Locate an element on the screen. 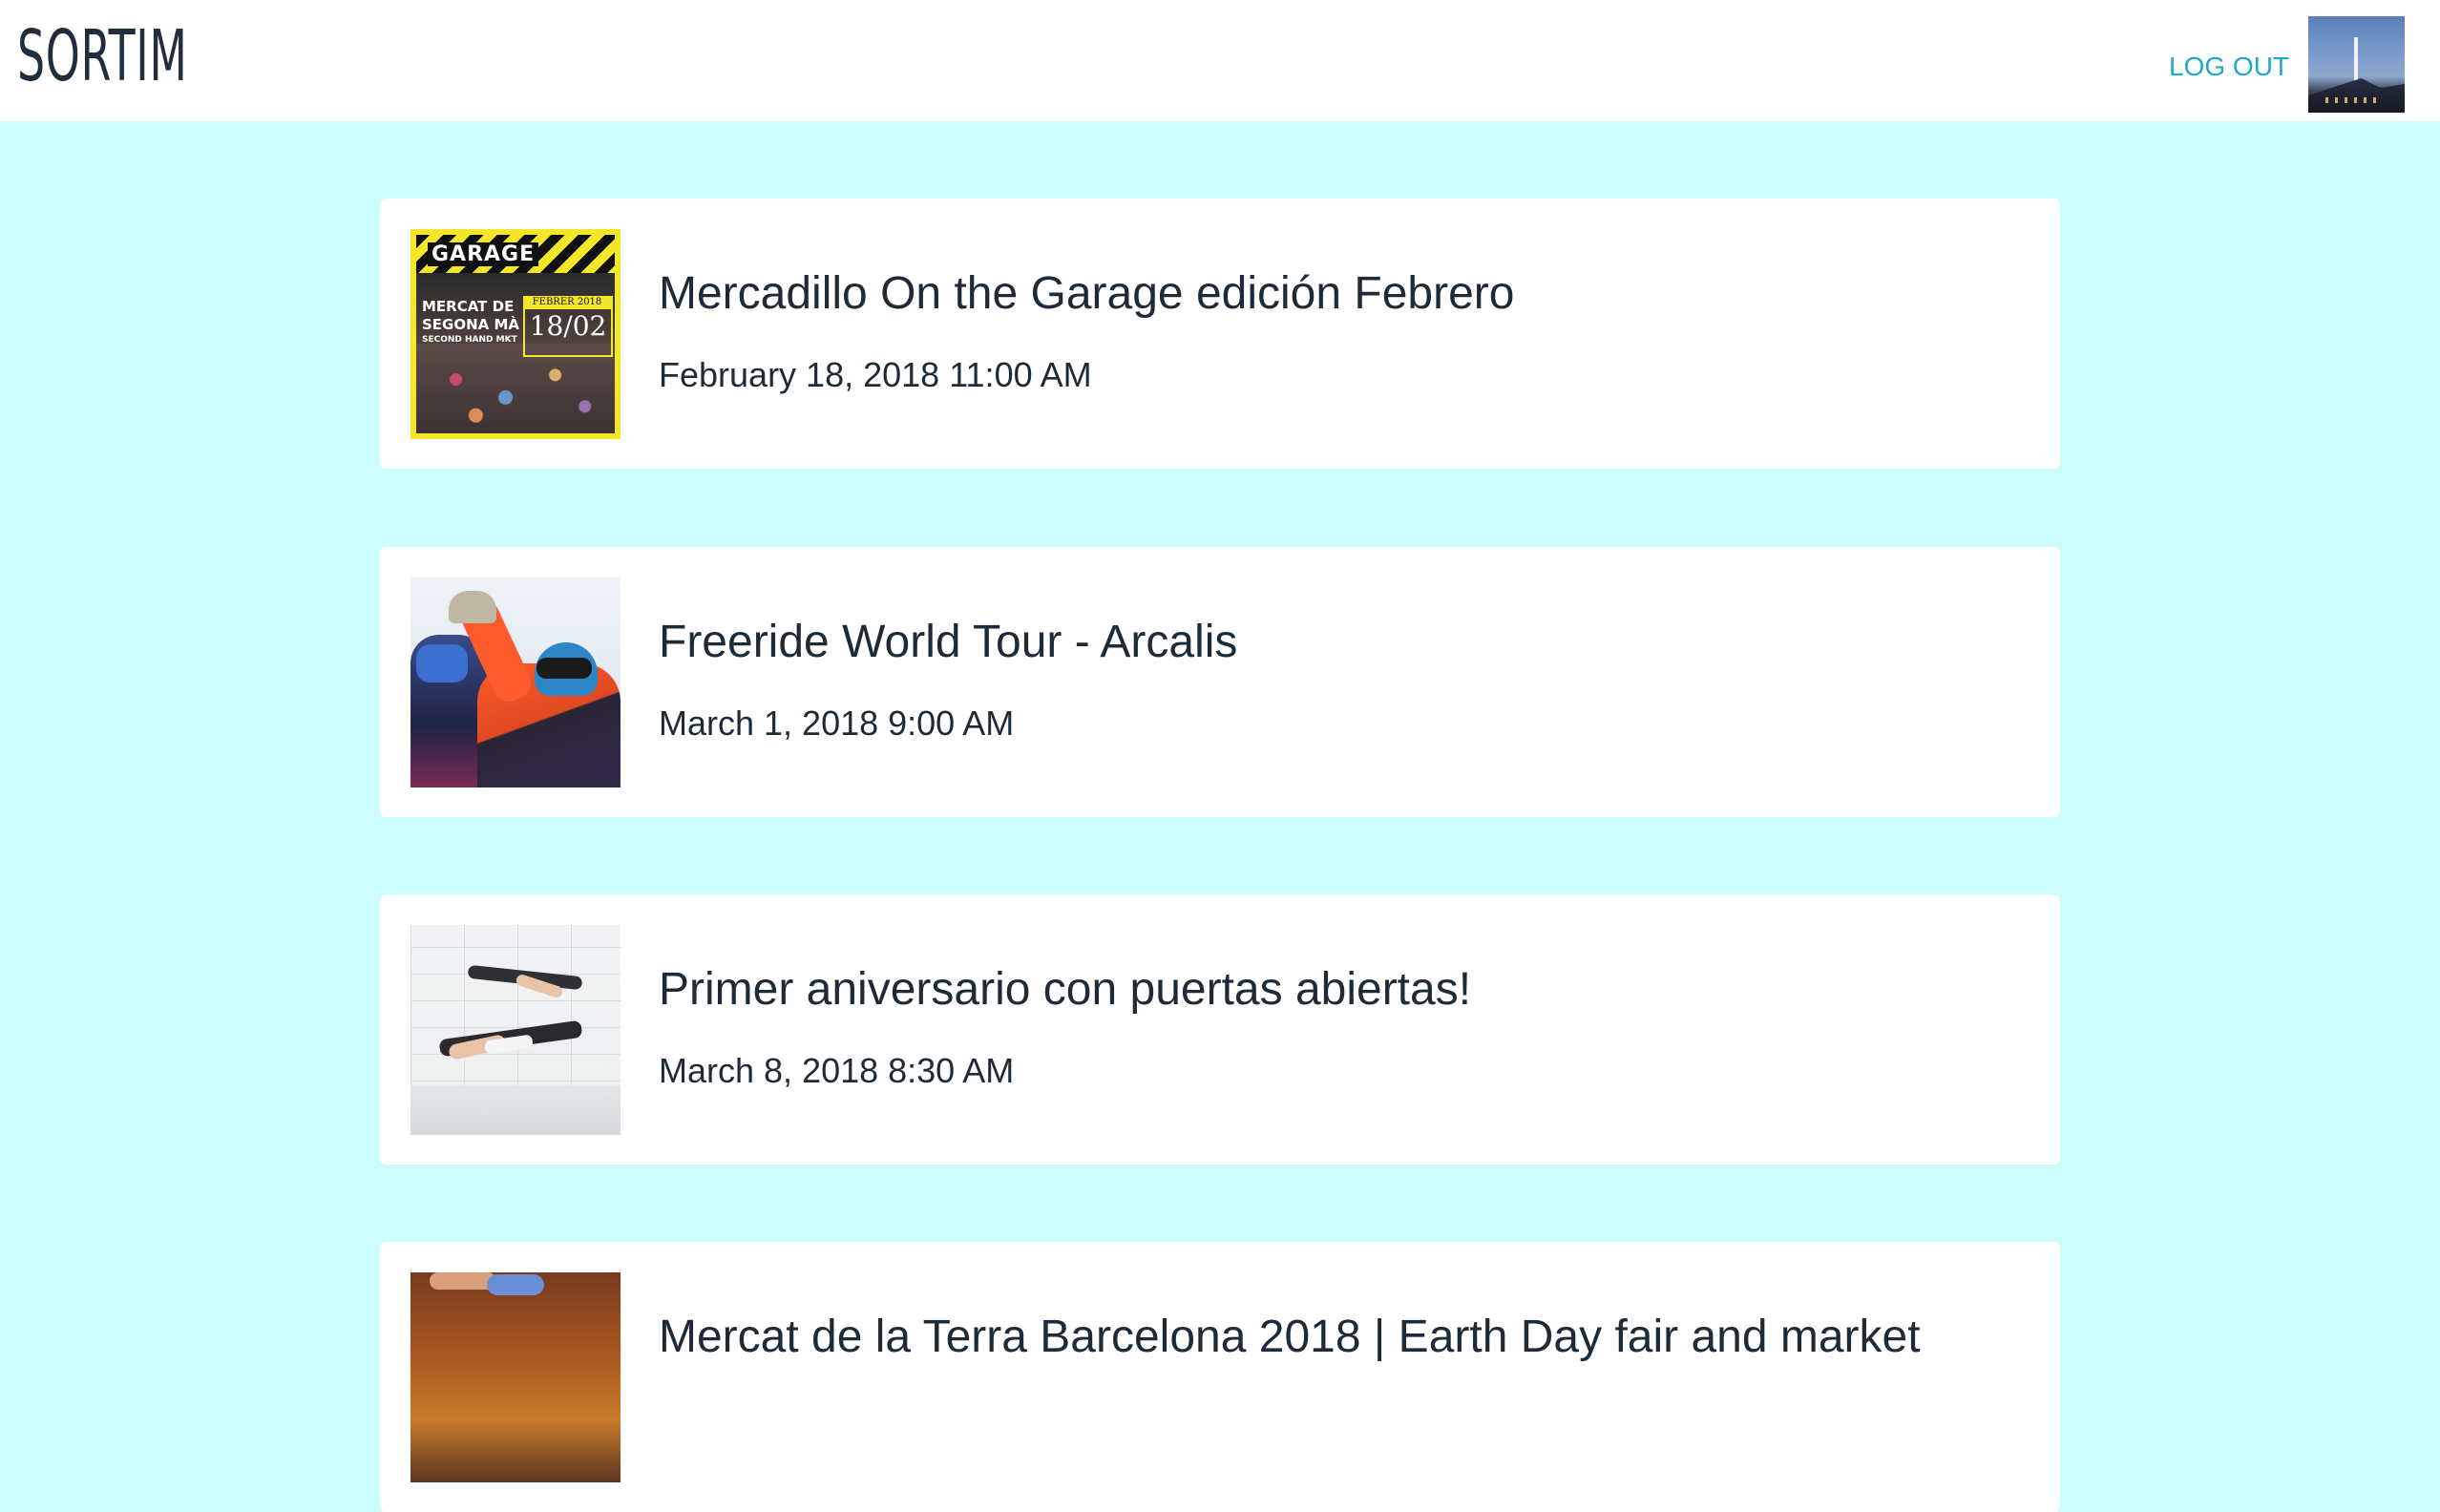 The image size is (2440, 1512). poster-line-2: SEGONA MÀ is located at coordinates (471, 324).